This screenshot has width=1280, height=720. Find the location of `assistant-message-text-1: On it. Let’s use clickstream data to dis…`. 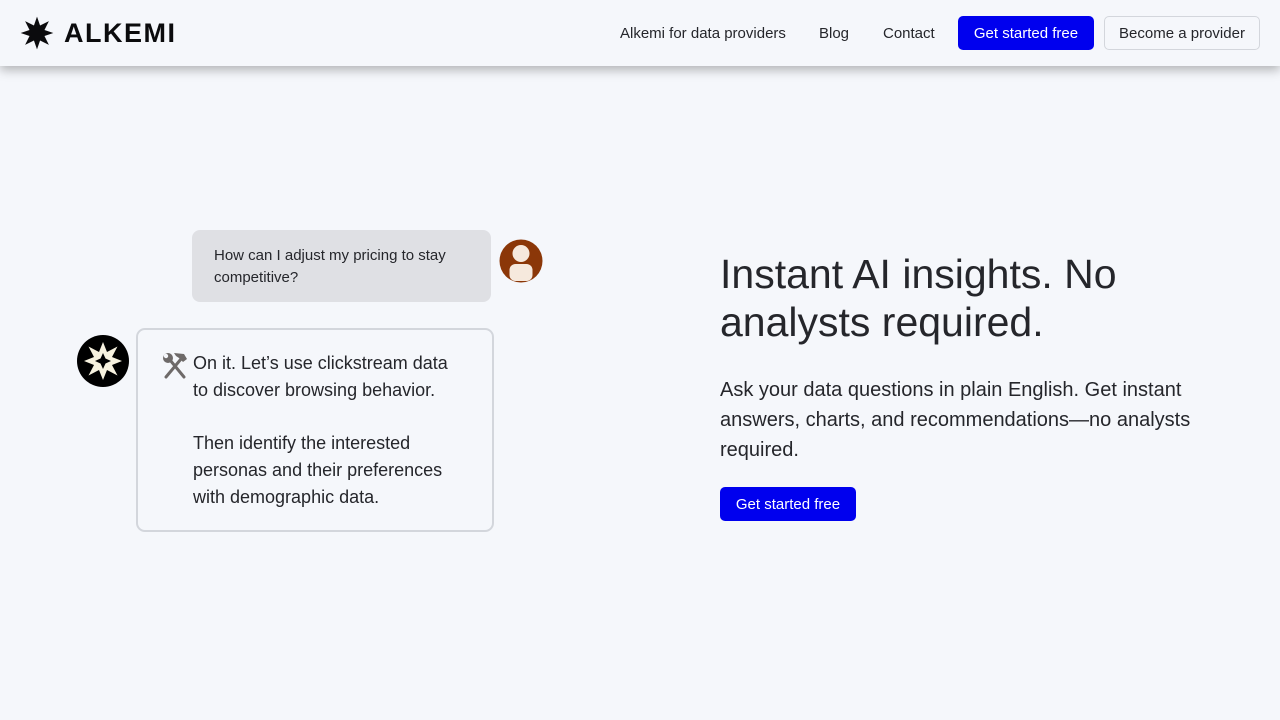

assistant-message-text-1: On it. Let’s use clickstream data to dis… is located at coordinates (320, 376).